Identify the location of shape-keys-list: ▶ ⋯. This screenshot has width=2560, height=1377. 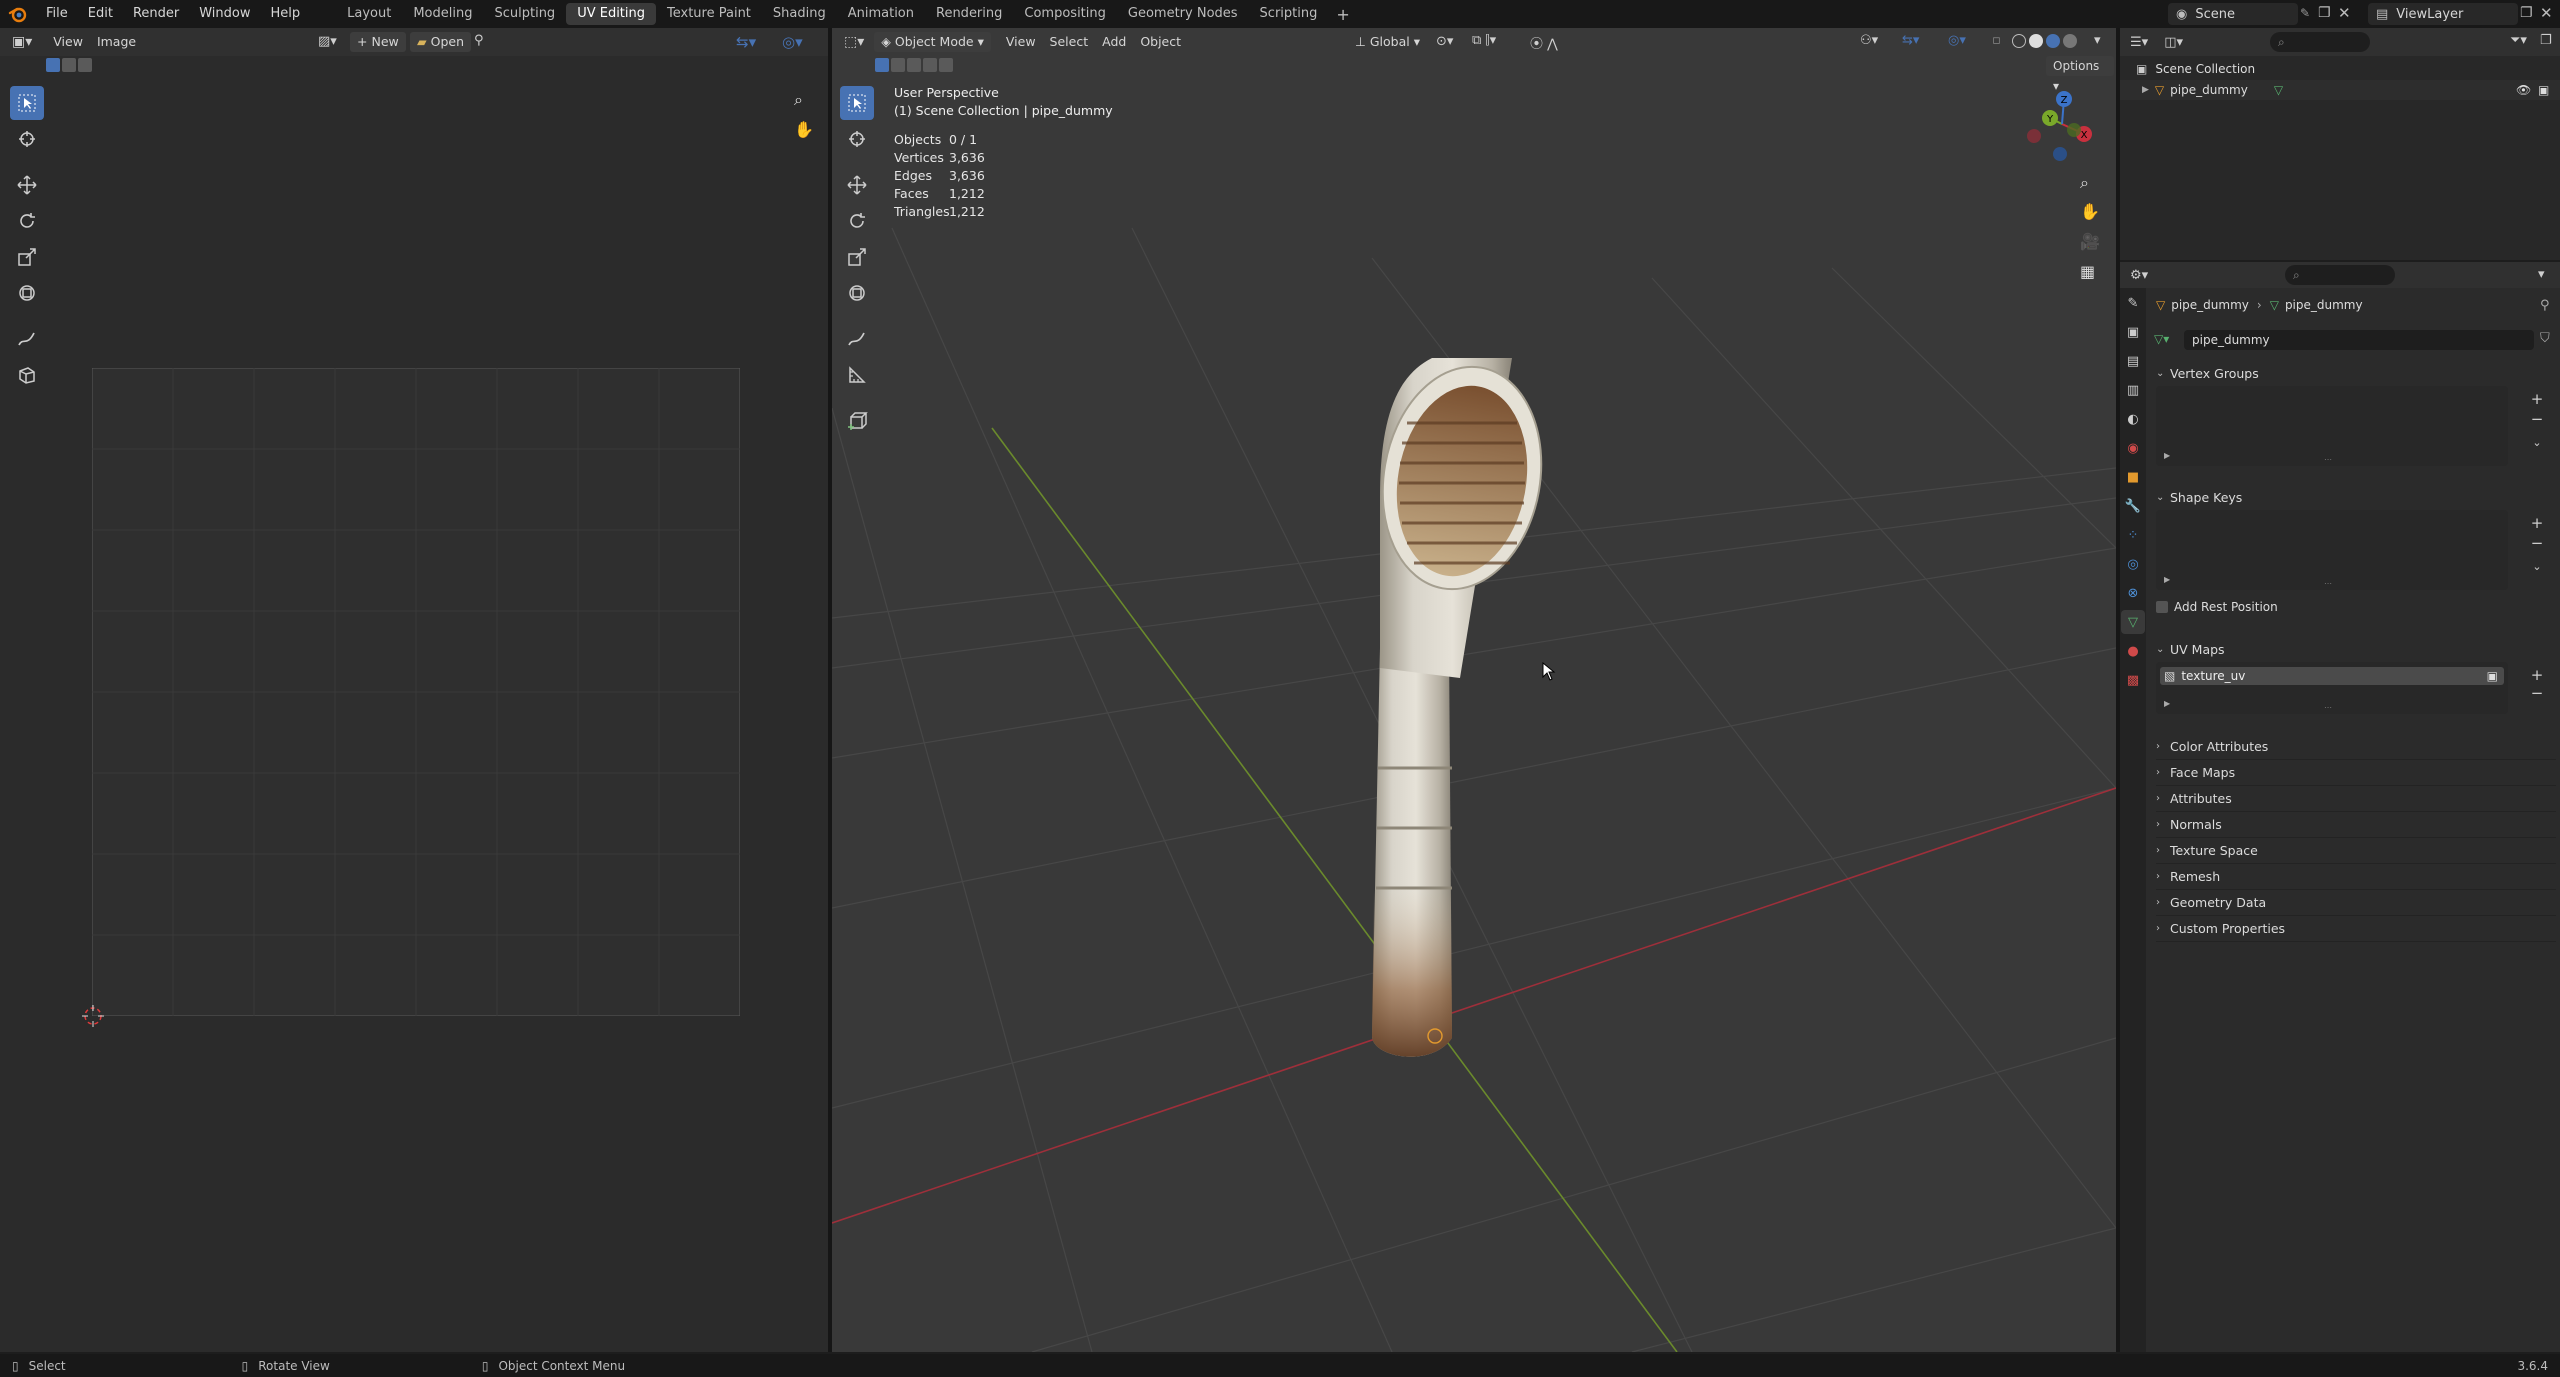
(2332, 550).